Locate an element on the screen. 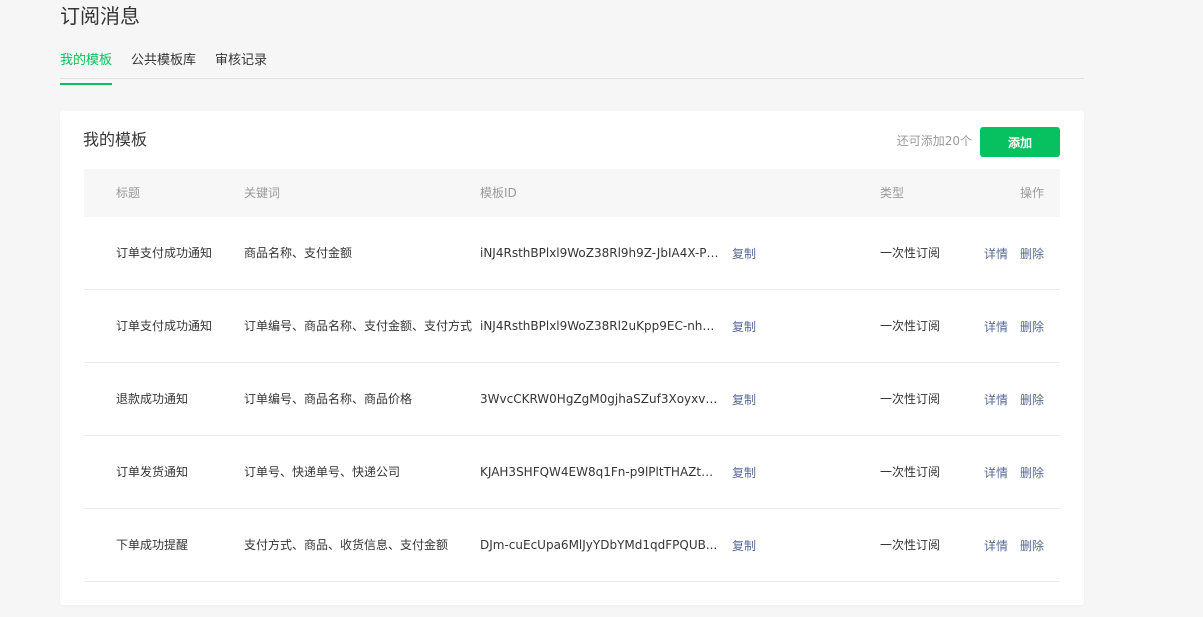 This screenshot has height=617, width=1203. row-keywords: 订单号、快递单号、快递公司 is located at coordinates (322, 472).